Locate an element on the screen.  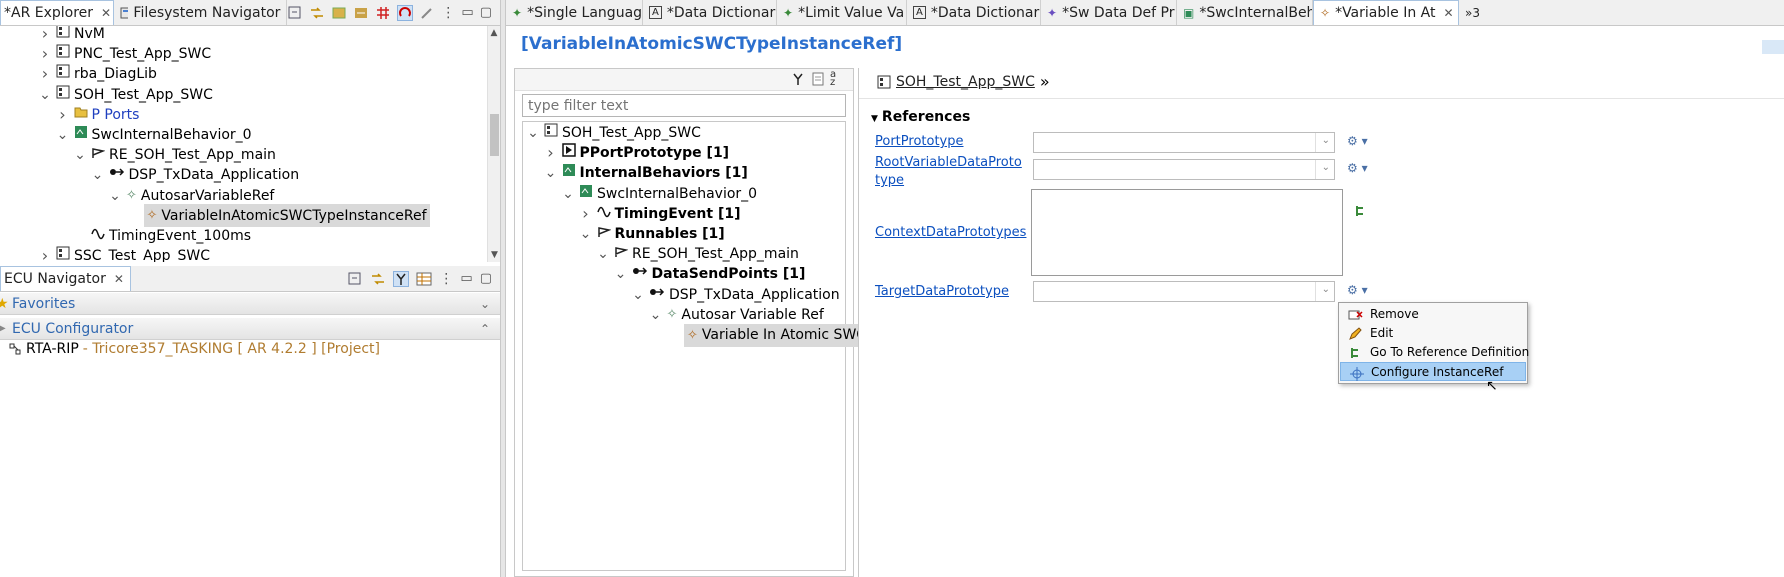
tree-item: › NvM is located at coordinates (71, 35).